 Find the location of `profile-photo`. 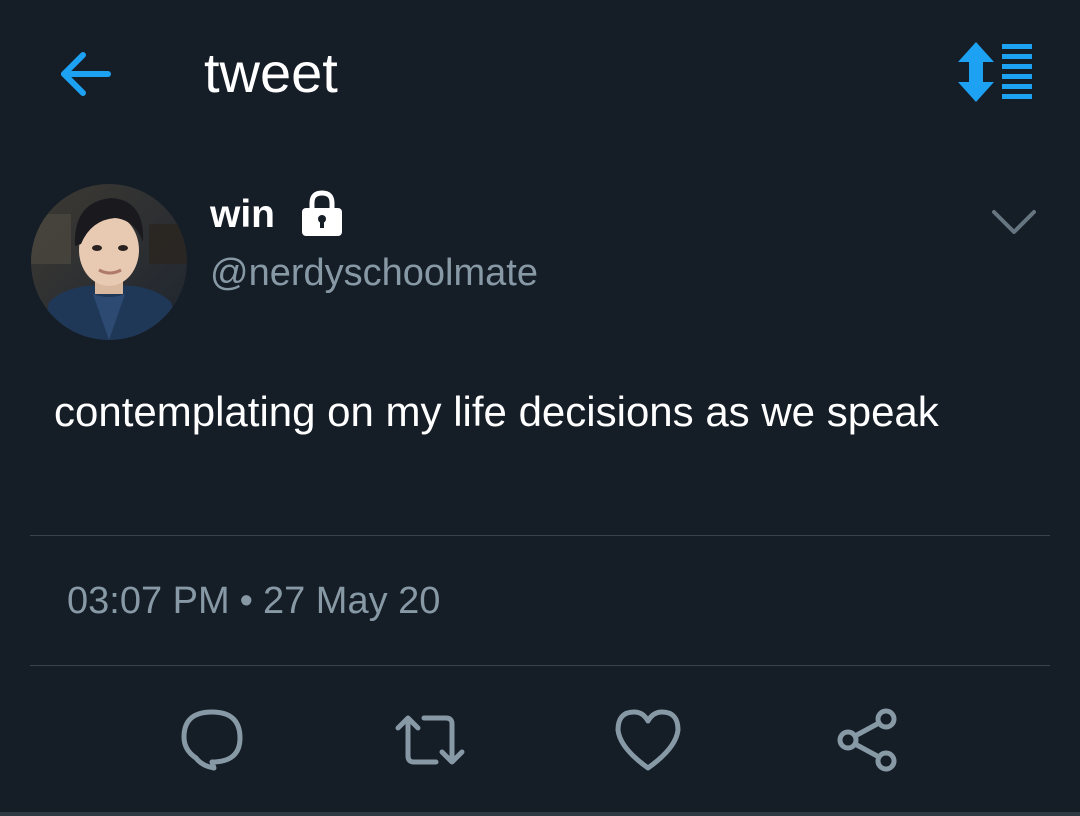

profile-photo is located at coordinates (109, 262).